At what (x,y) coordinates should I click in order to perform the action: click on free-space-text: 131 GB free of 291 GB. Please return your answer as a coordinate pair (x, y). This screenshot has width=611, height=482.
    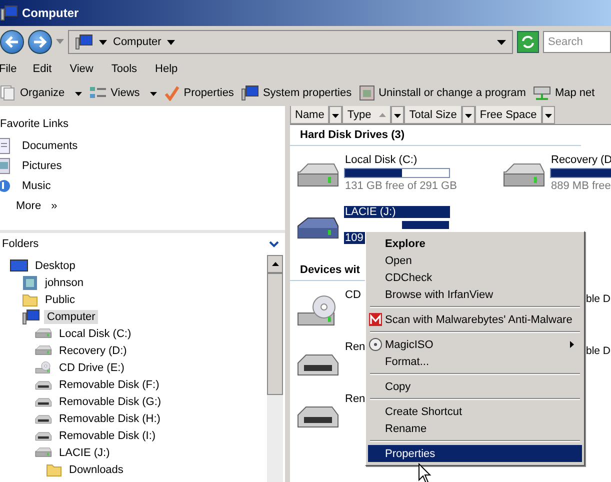
    Looking at the image, I should click on (401, 186).